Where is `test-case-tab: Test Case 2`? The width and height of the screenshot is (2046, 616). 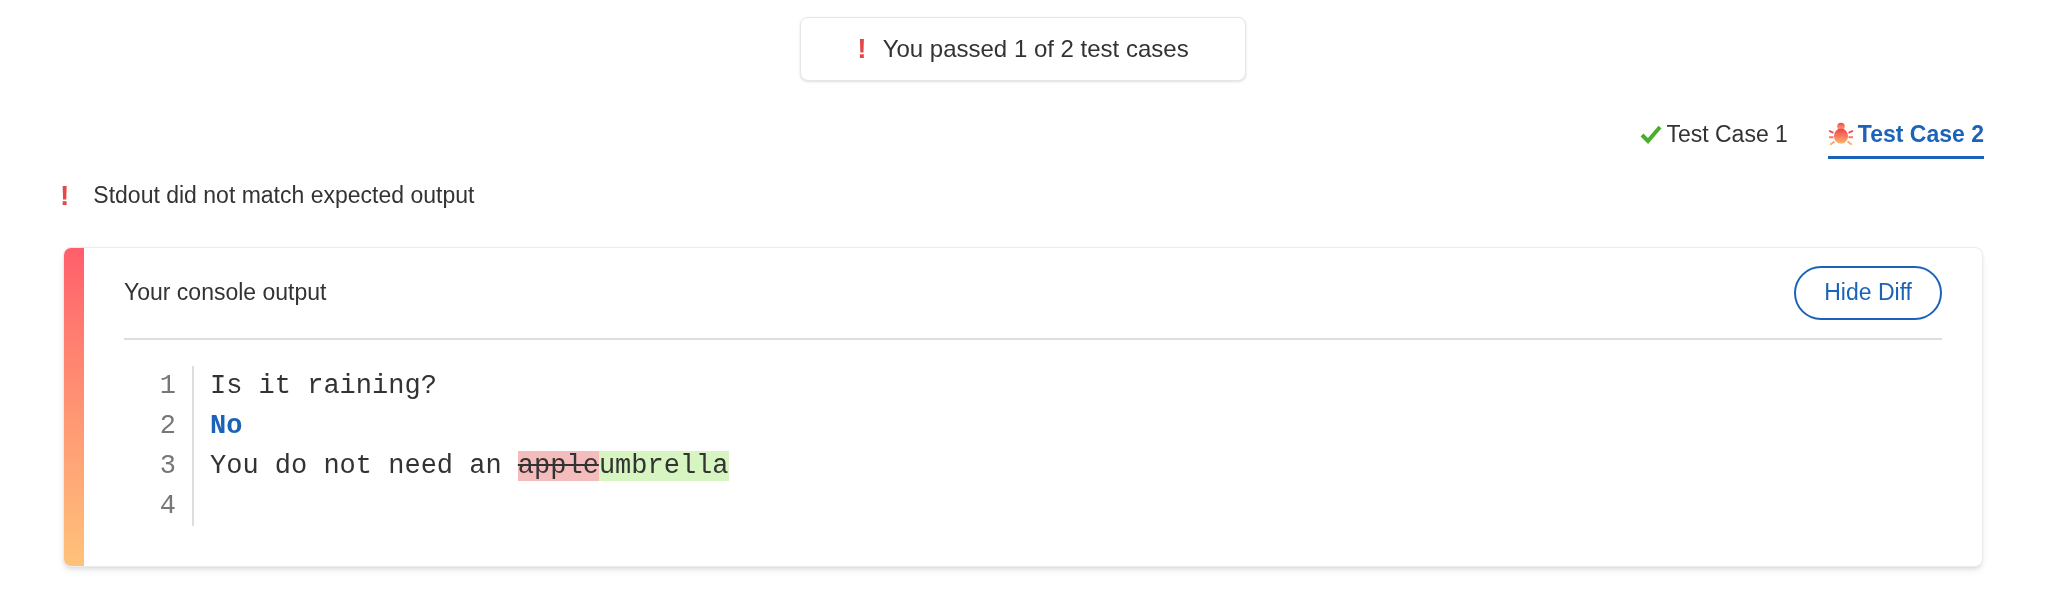 test-case-tab: Test Case 2 is located at coordinates (1905, 138).